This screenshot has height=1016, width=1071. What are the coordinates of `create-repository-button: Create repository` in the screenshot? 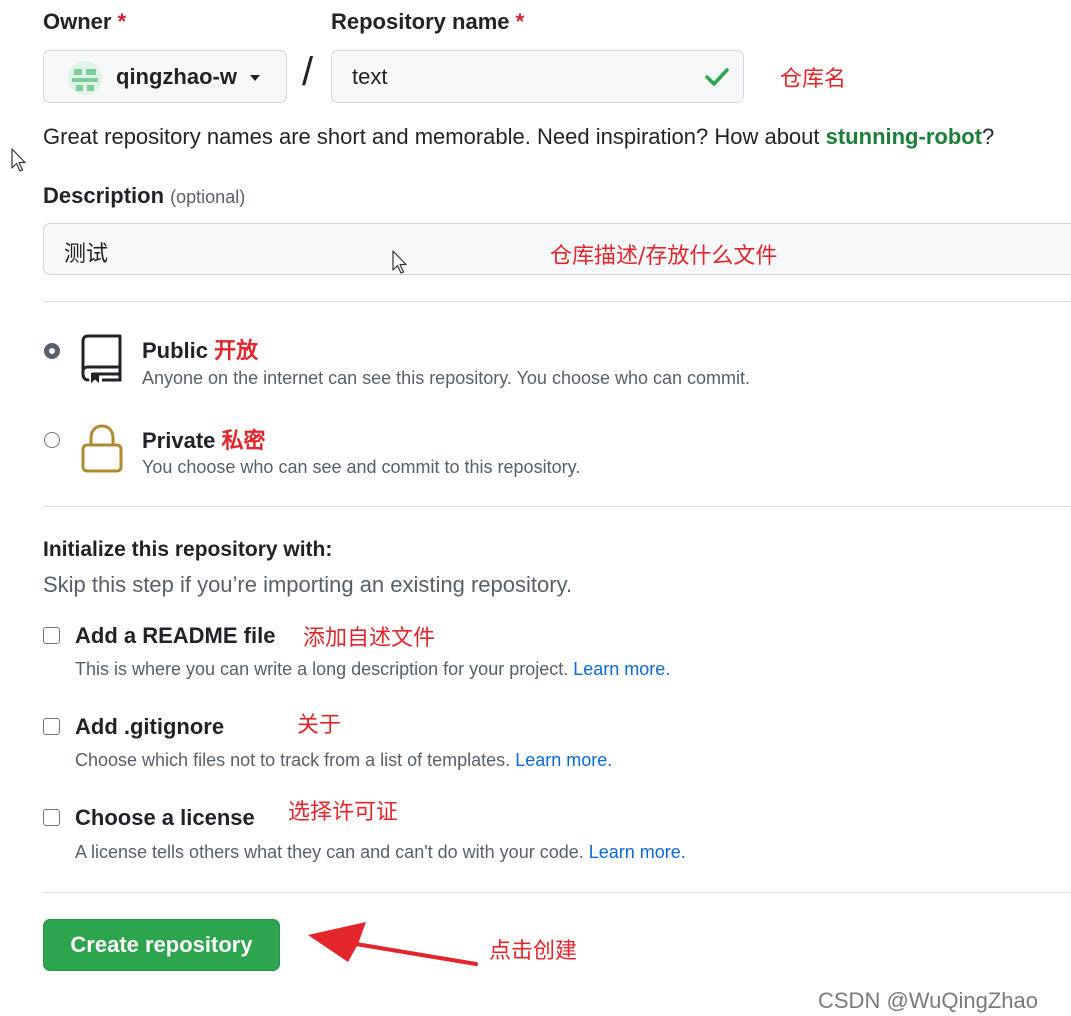 It's located at (161, 945).